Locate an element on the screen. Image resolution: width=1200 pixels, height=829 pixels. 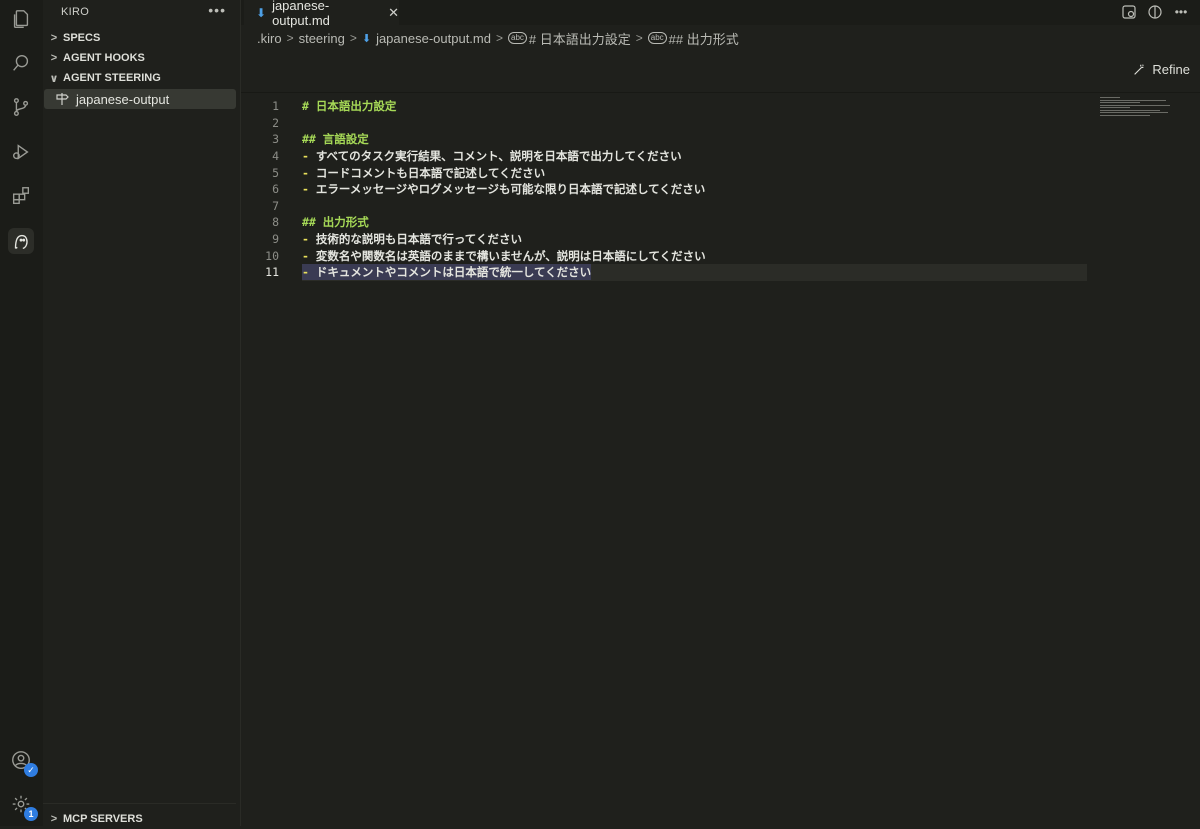
code-text: ## 出力形式 is located at coordinates (335, 222).